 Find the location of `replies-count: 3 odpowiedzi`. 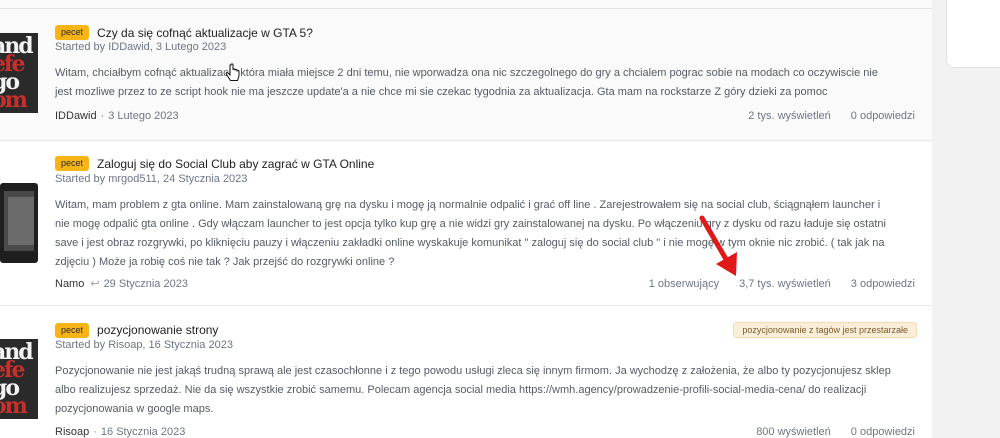

replies-count: 3 odpowiedzi is located at coordinates (882, 283).